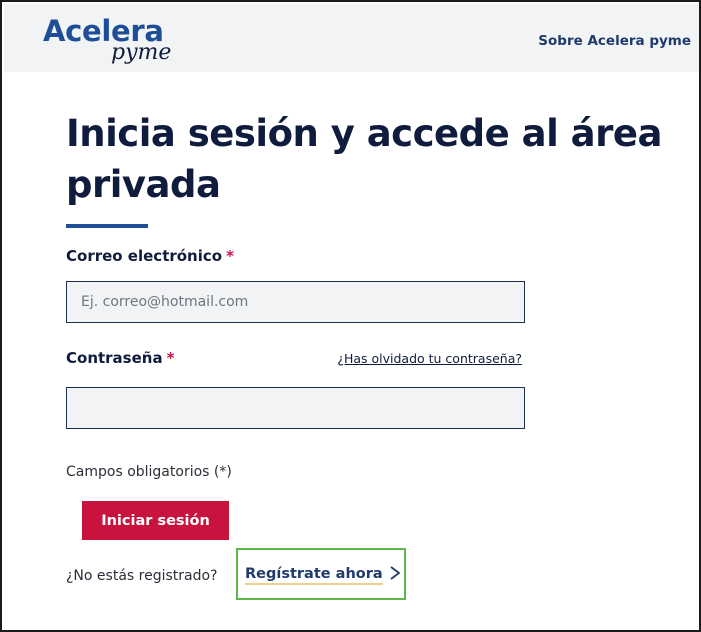 The image size is (701, 632). I want to click on page-title: Inicia sesión y accede al área privada, so click(364, 159).